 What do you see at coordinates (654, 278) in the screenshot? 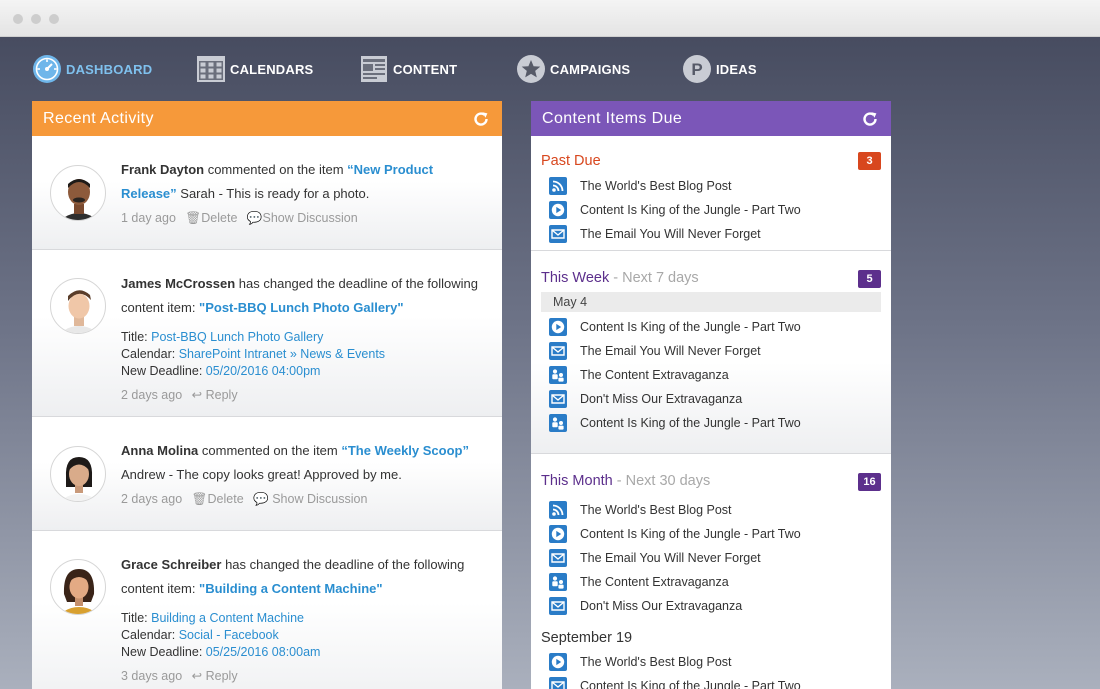
I see `this-week-subtitle: - Next 7 days` at bounding box center [654, 278].